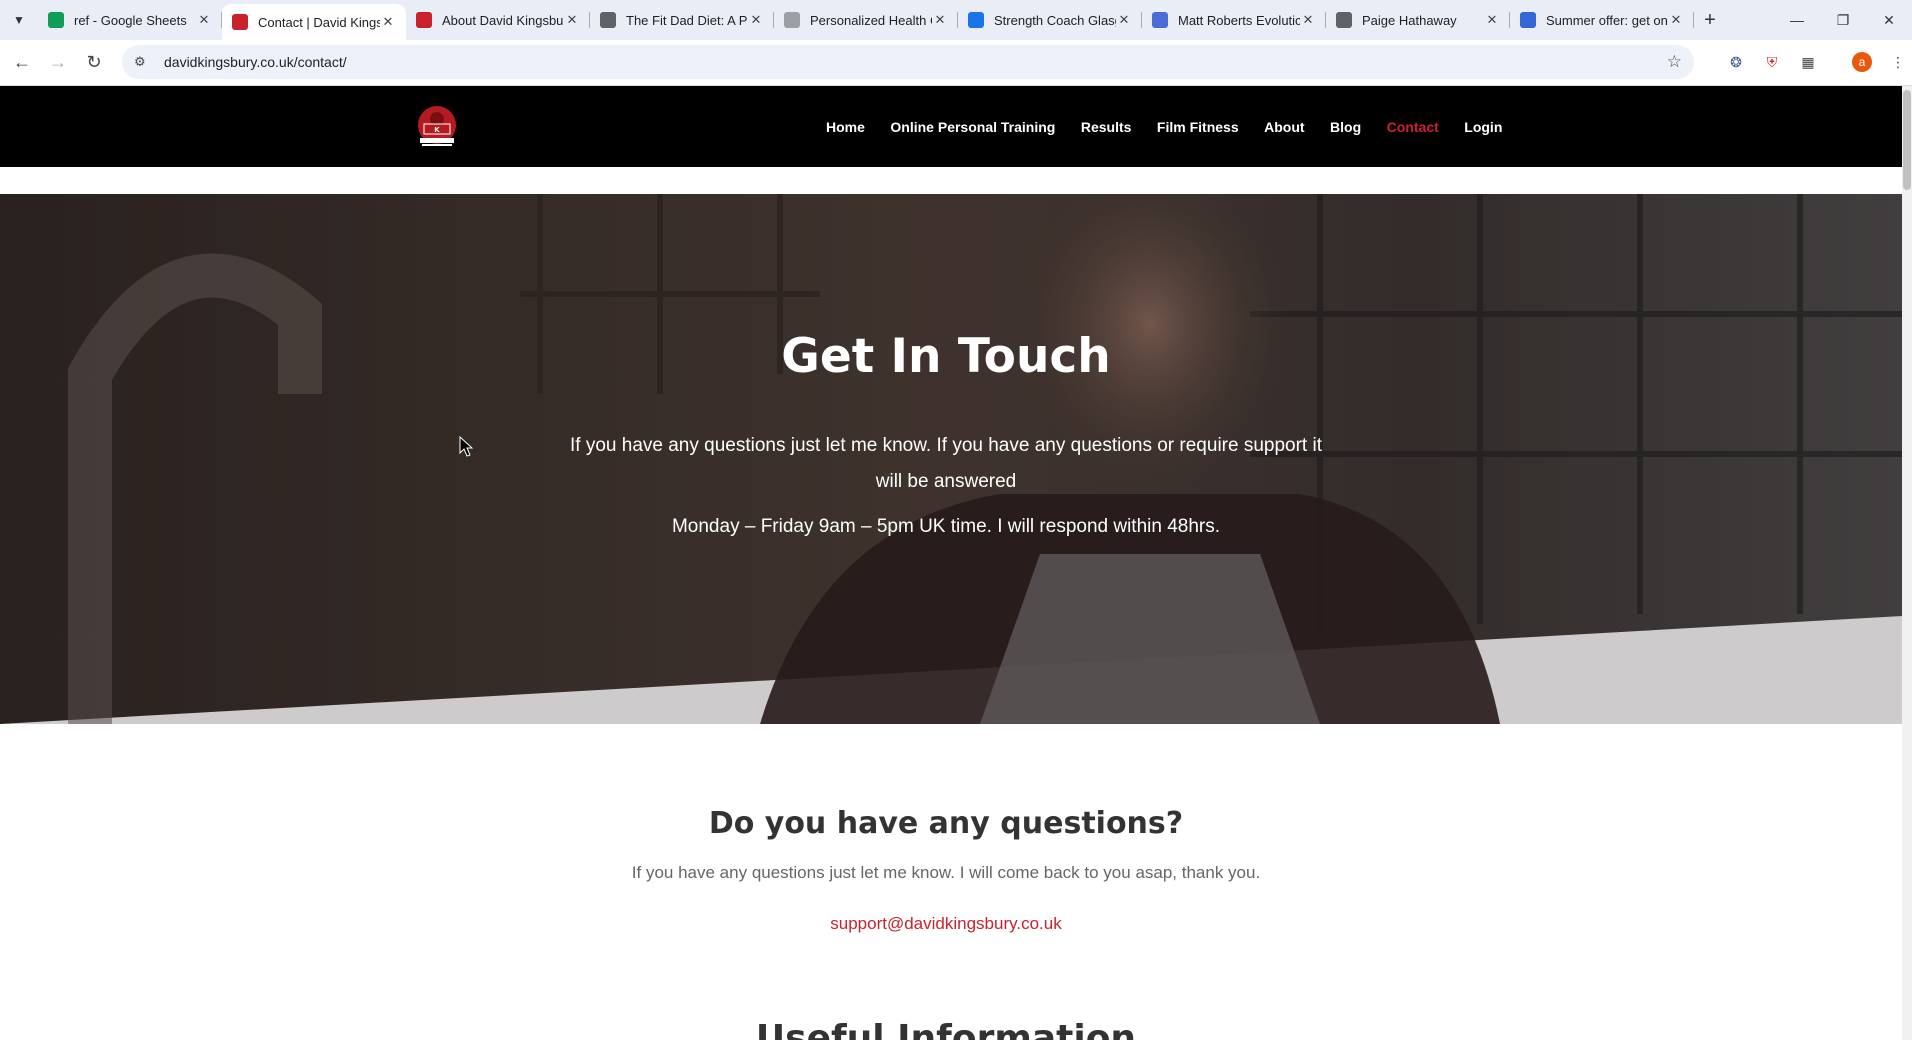  I want to click on tab-title: Personalized Health C, so click(871, 20).